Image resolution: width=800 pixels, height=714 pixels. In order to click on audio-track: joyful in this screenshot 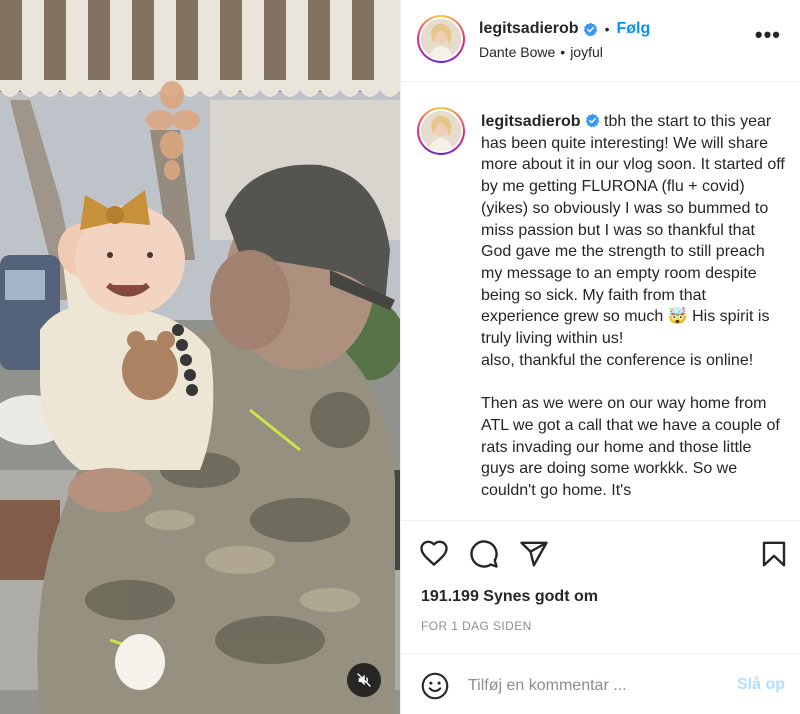, I will do `click(586, 52)`.